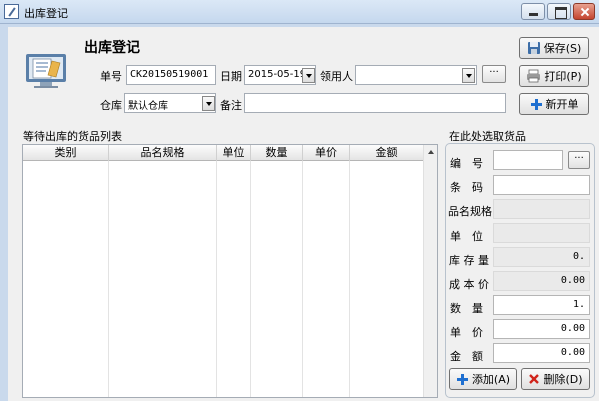 The width and height of the screenshot is (599, 401). Describe the element at coordinates (541, 281) in the screenshot. I see `cost-field: 0.00` at that location.